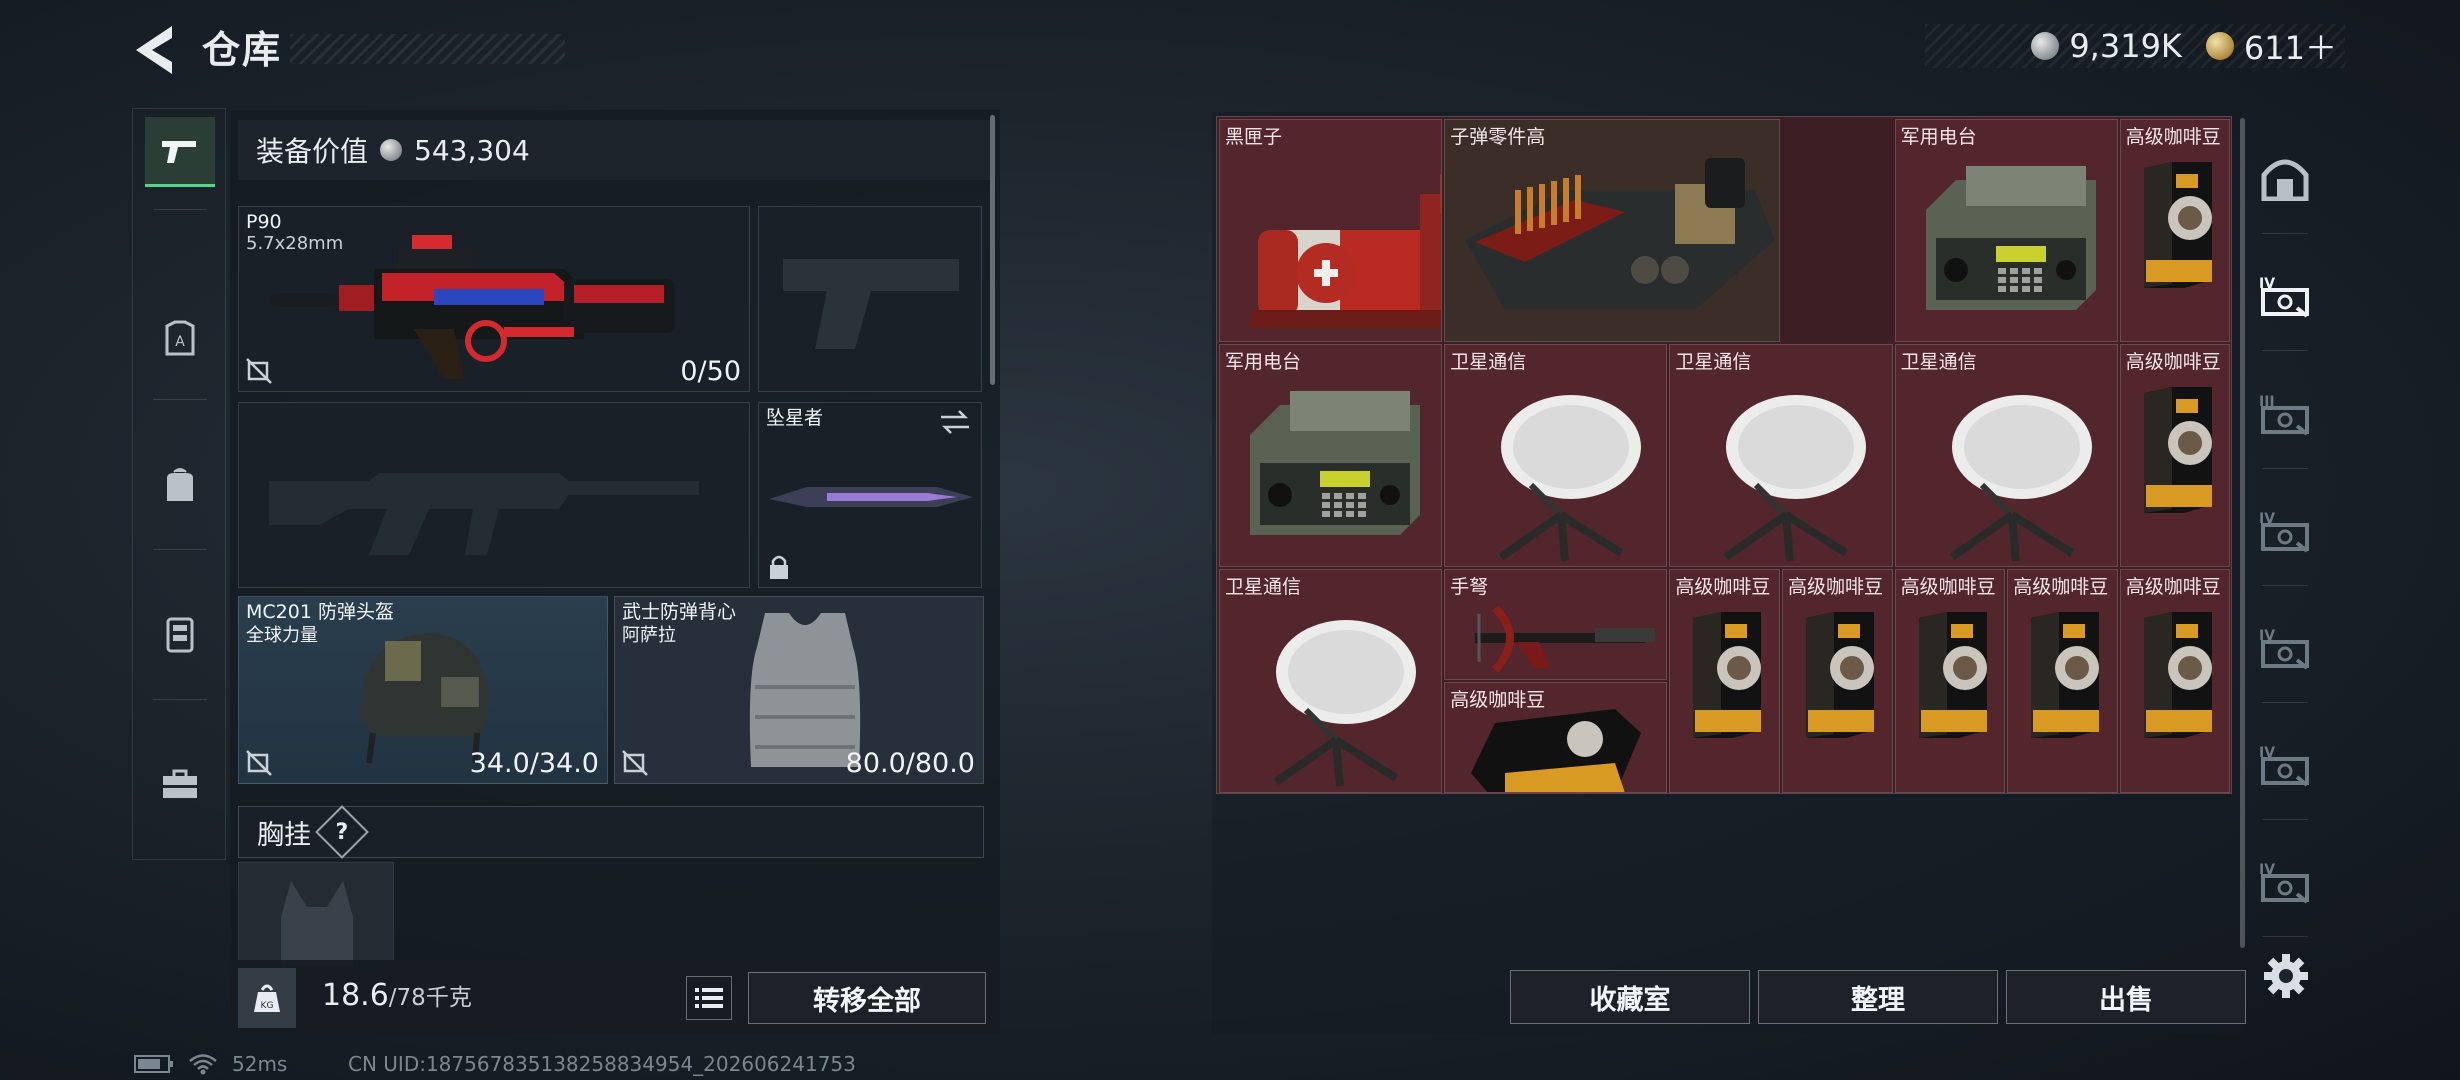 This screenshot has height=1080, width=2460. What do you see at coordinates (1254, 137) in the screenshot?
I see `storage-item-label: 黑匣子` at bounding box center [1254, 137].